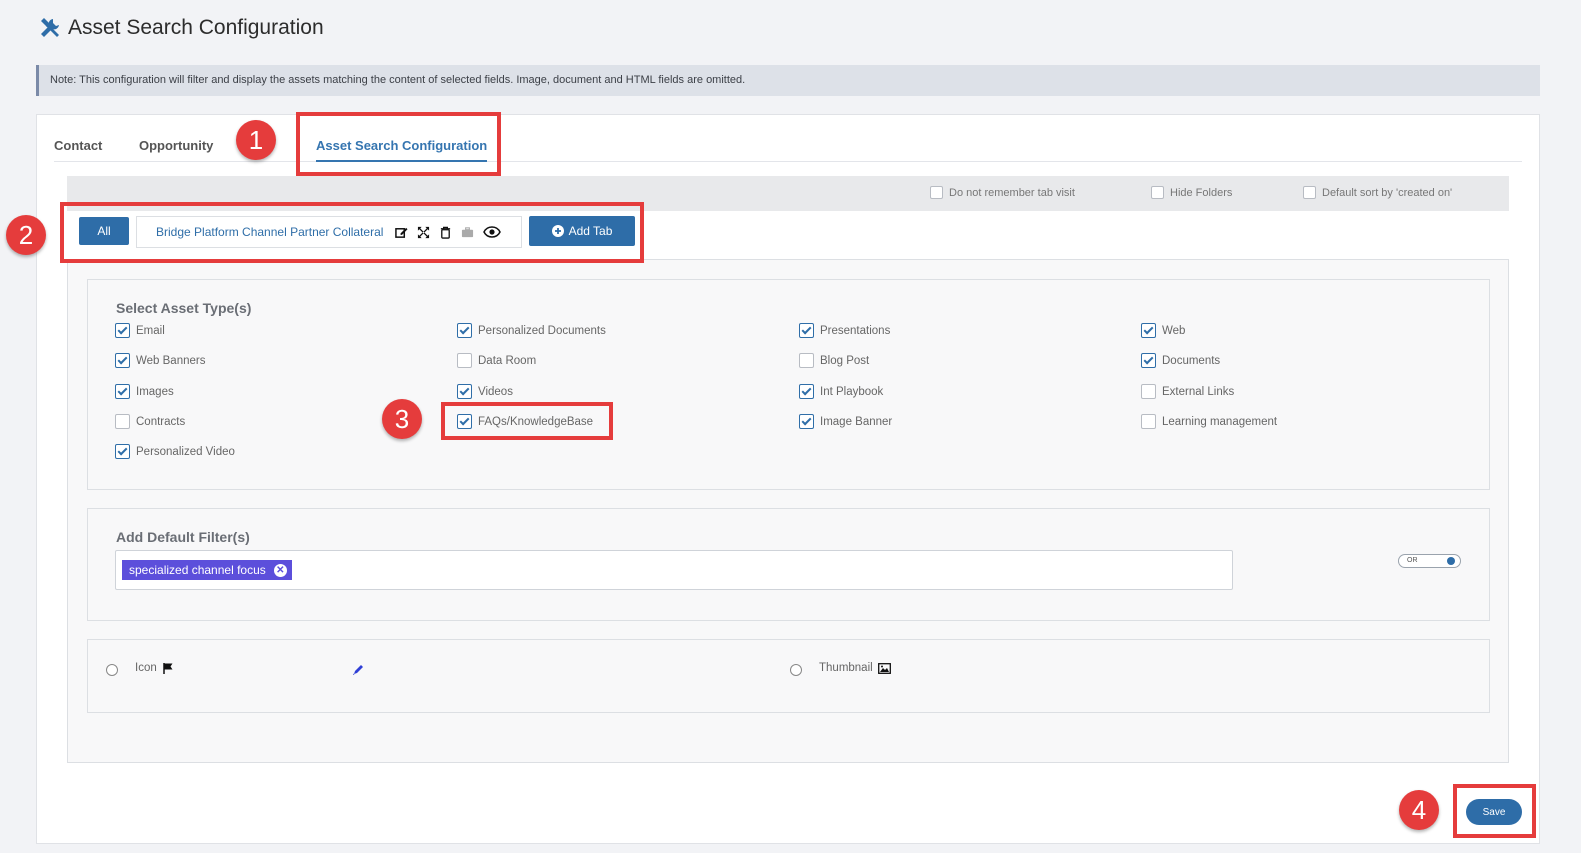 Image resolution: width=1581 pixels, height=853 pixels. What do you see at coordinates (184, 308) in the screenshot?
I see `asset-types-title: Select Asset Type(s)` at bounding box center [184, 308].